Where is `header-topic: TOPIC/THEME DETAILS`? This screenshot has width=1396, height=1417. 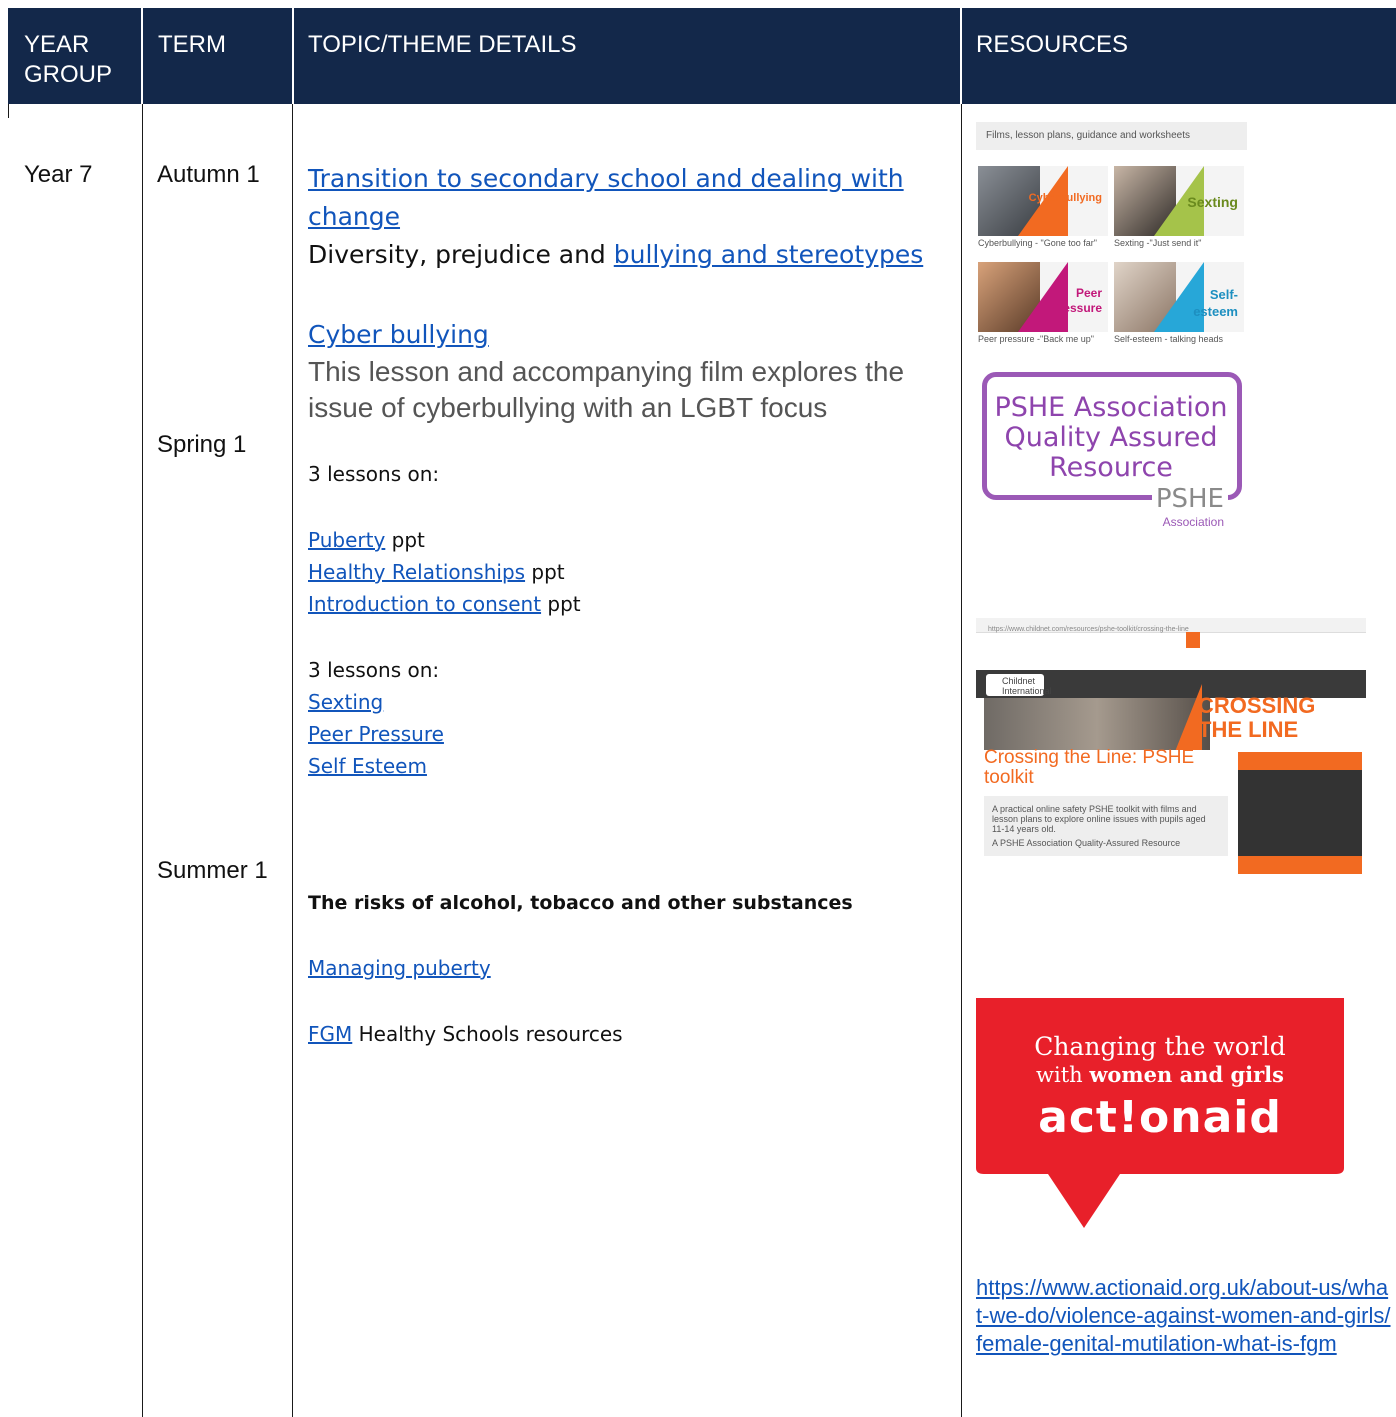
header-topic: TOPIC/THEME DETAILS is located at coordinates (442, 44).